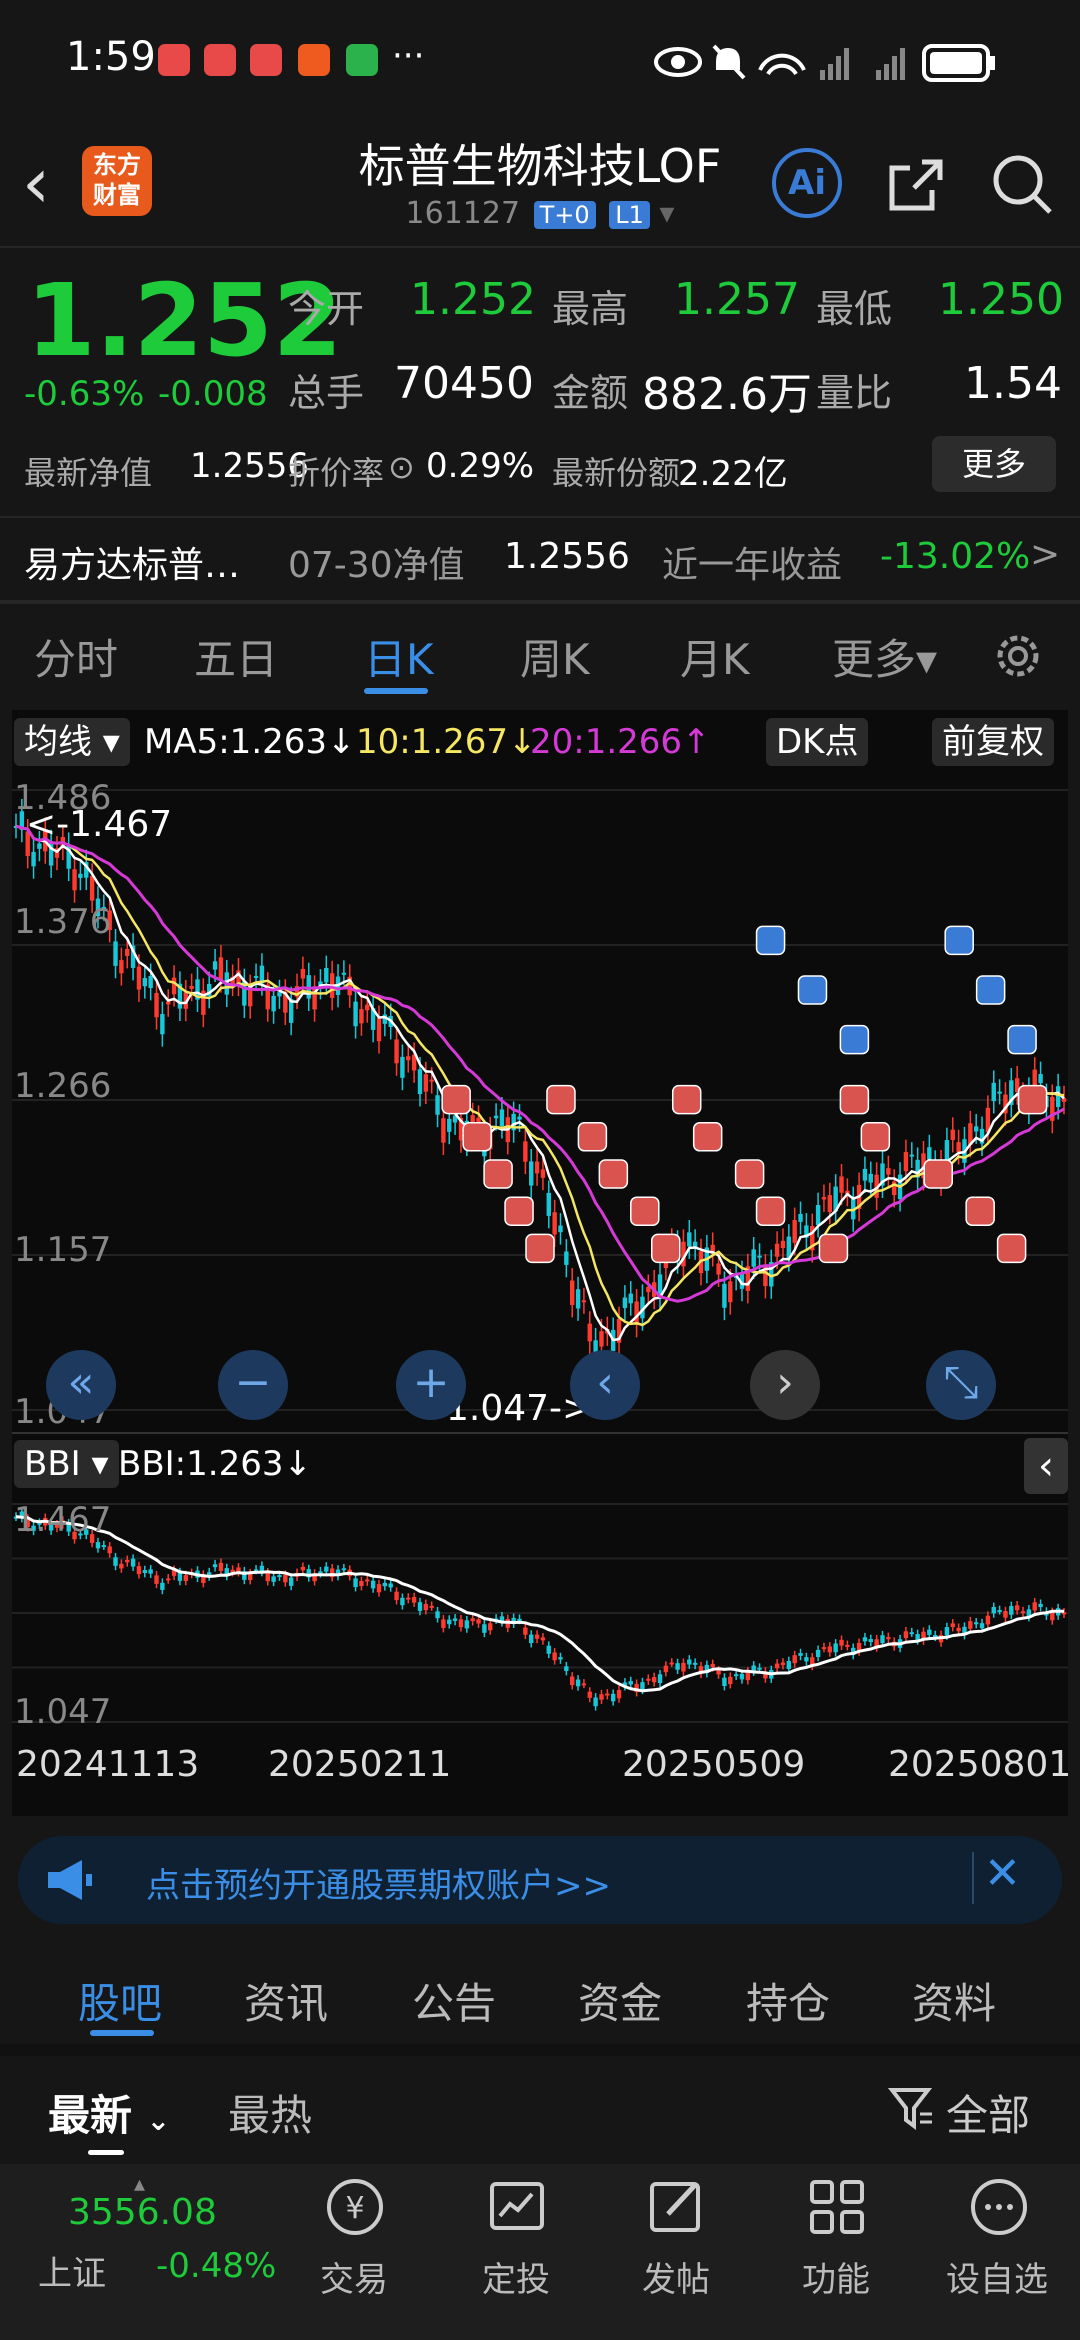  Describe the element at coordinates (807, 183) in the screenshot. I see `ai-button: Ai` at that location.